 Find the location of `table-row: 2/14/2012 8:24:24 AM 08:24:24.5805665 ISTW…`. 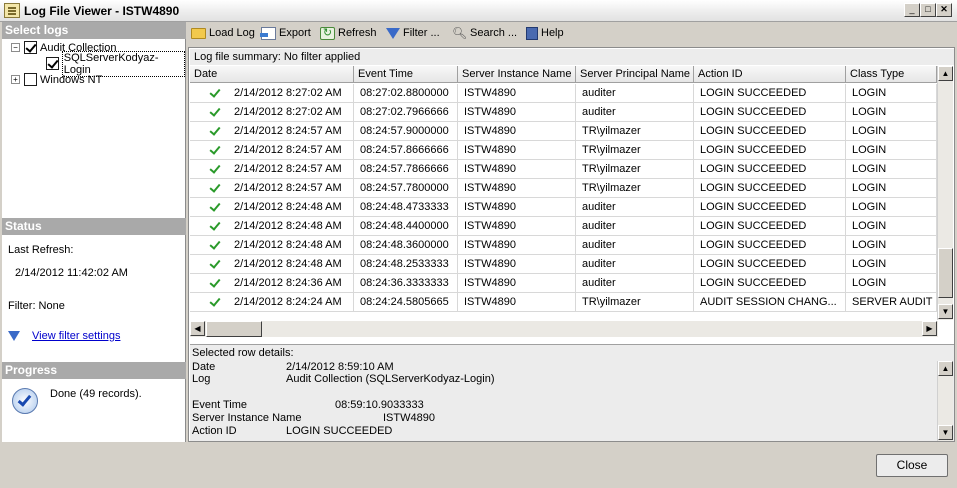

table-row: 2/14/2012 8:24:24 AM 08:24:24.5805665 ISTW… is located at coordinates (563, 302).